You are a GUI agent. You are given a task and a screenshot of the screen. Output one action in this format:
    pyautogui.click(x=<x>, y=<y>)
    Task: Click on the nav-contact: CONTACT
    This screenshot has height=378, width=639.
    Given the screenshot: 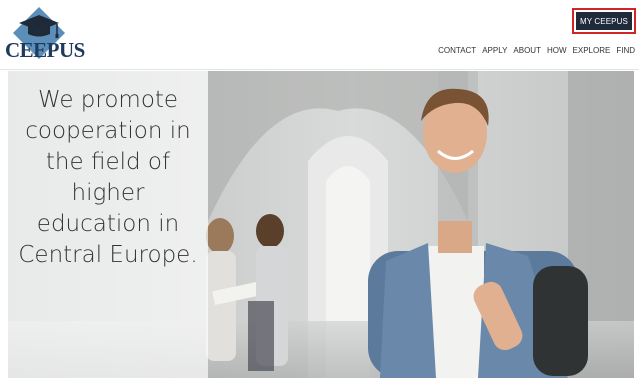 What is the action you would take?
    pyautogui.click(x=457, y=50)
    